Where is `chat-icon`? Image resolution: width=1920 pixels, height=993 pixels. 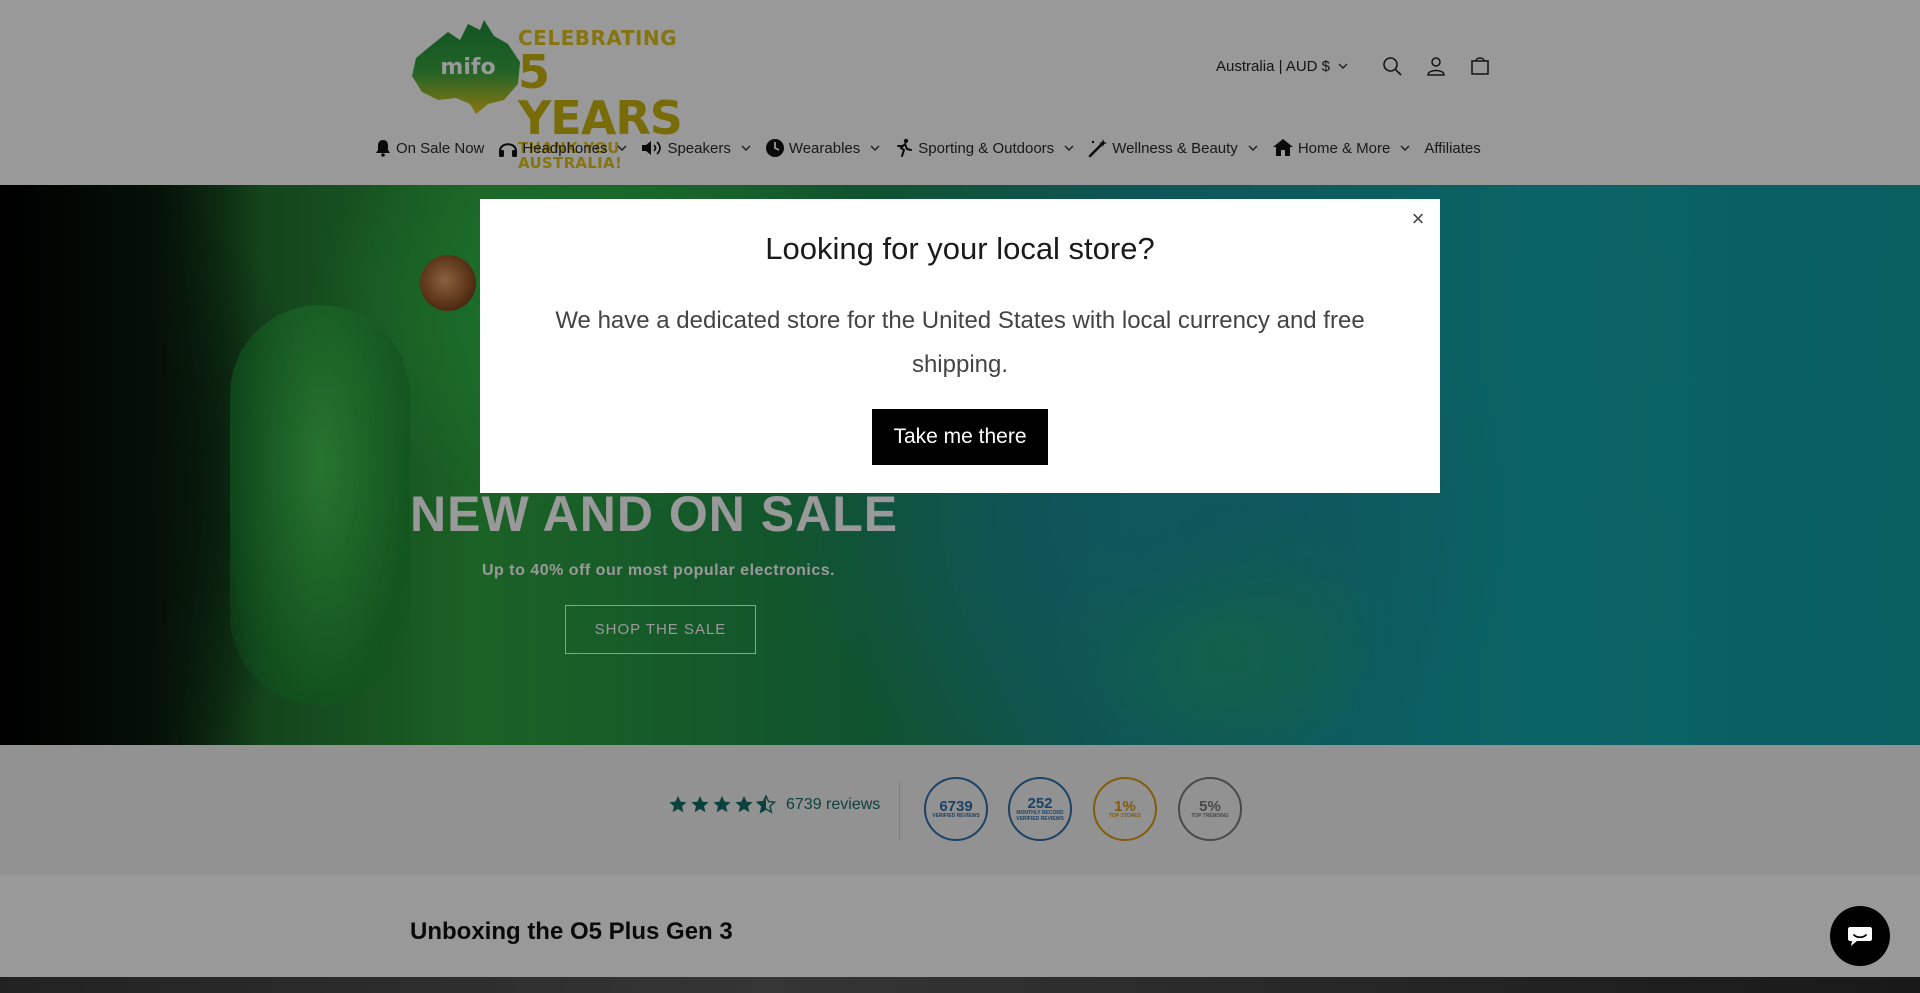 chat-icon is located at coordinates (1860, 936).